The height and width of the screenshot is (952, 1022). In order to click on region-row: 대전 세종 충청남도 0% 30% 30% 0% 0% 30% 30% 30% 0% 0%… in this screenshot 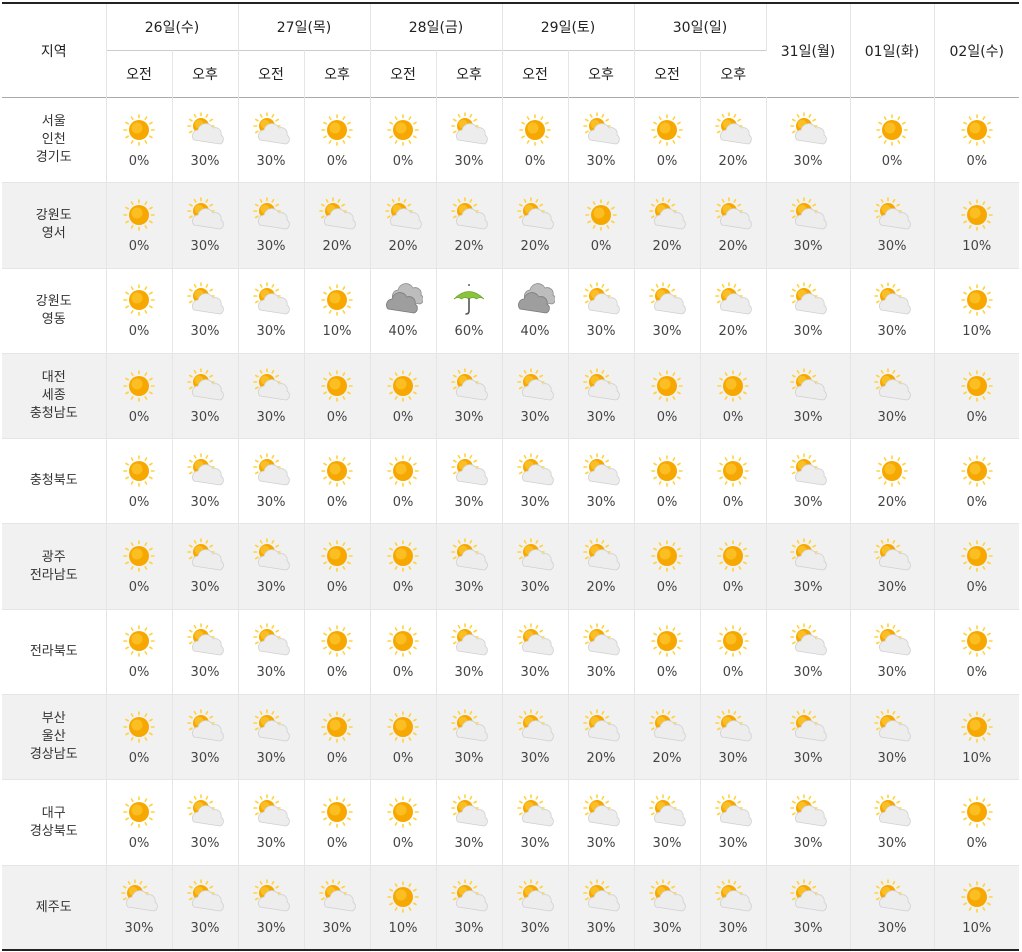, I will do `click(510, 396)`.